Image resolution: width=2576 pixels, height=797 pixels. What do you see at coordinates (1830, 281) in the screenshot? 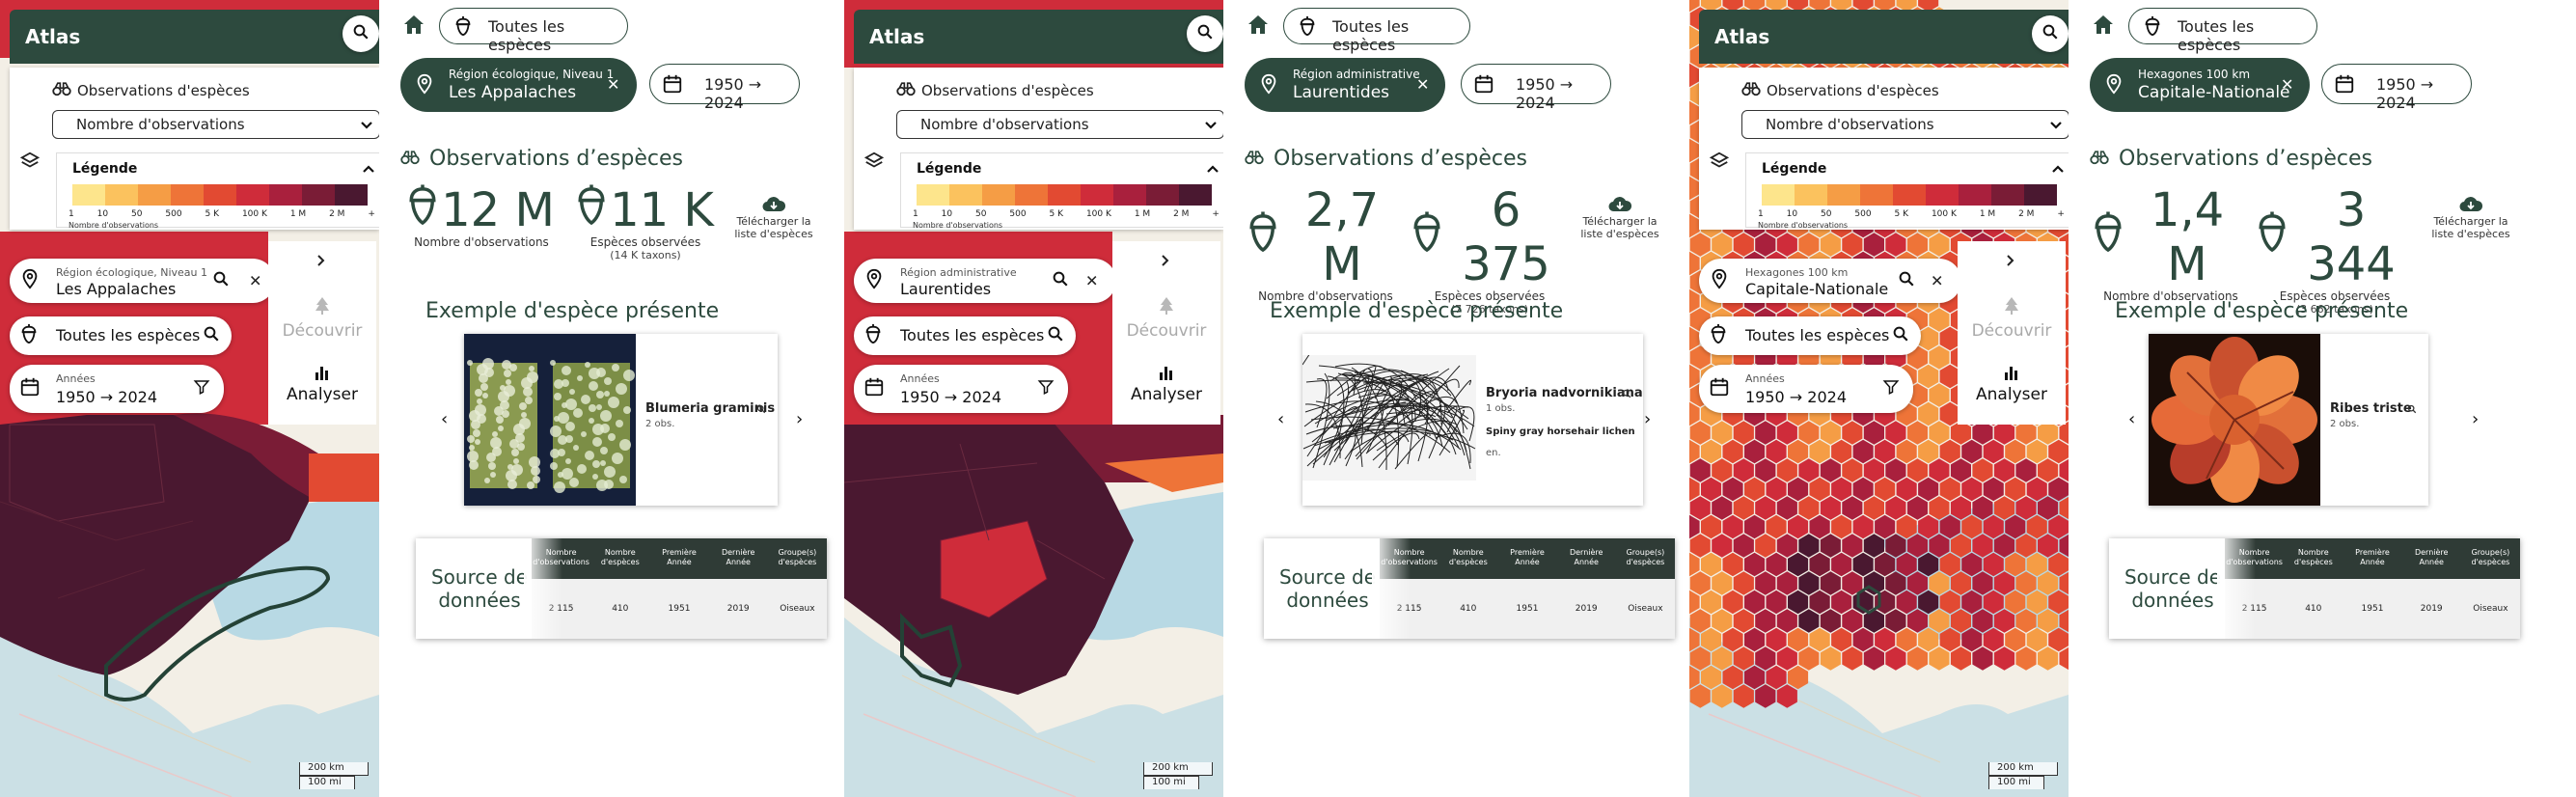
I see `region-filter-pill: Hexagones 100 km Capitale-Nationale ✕` at bounding box center [1830, 281].